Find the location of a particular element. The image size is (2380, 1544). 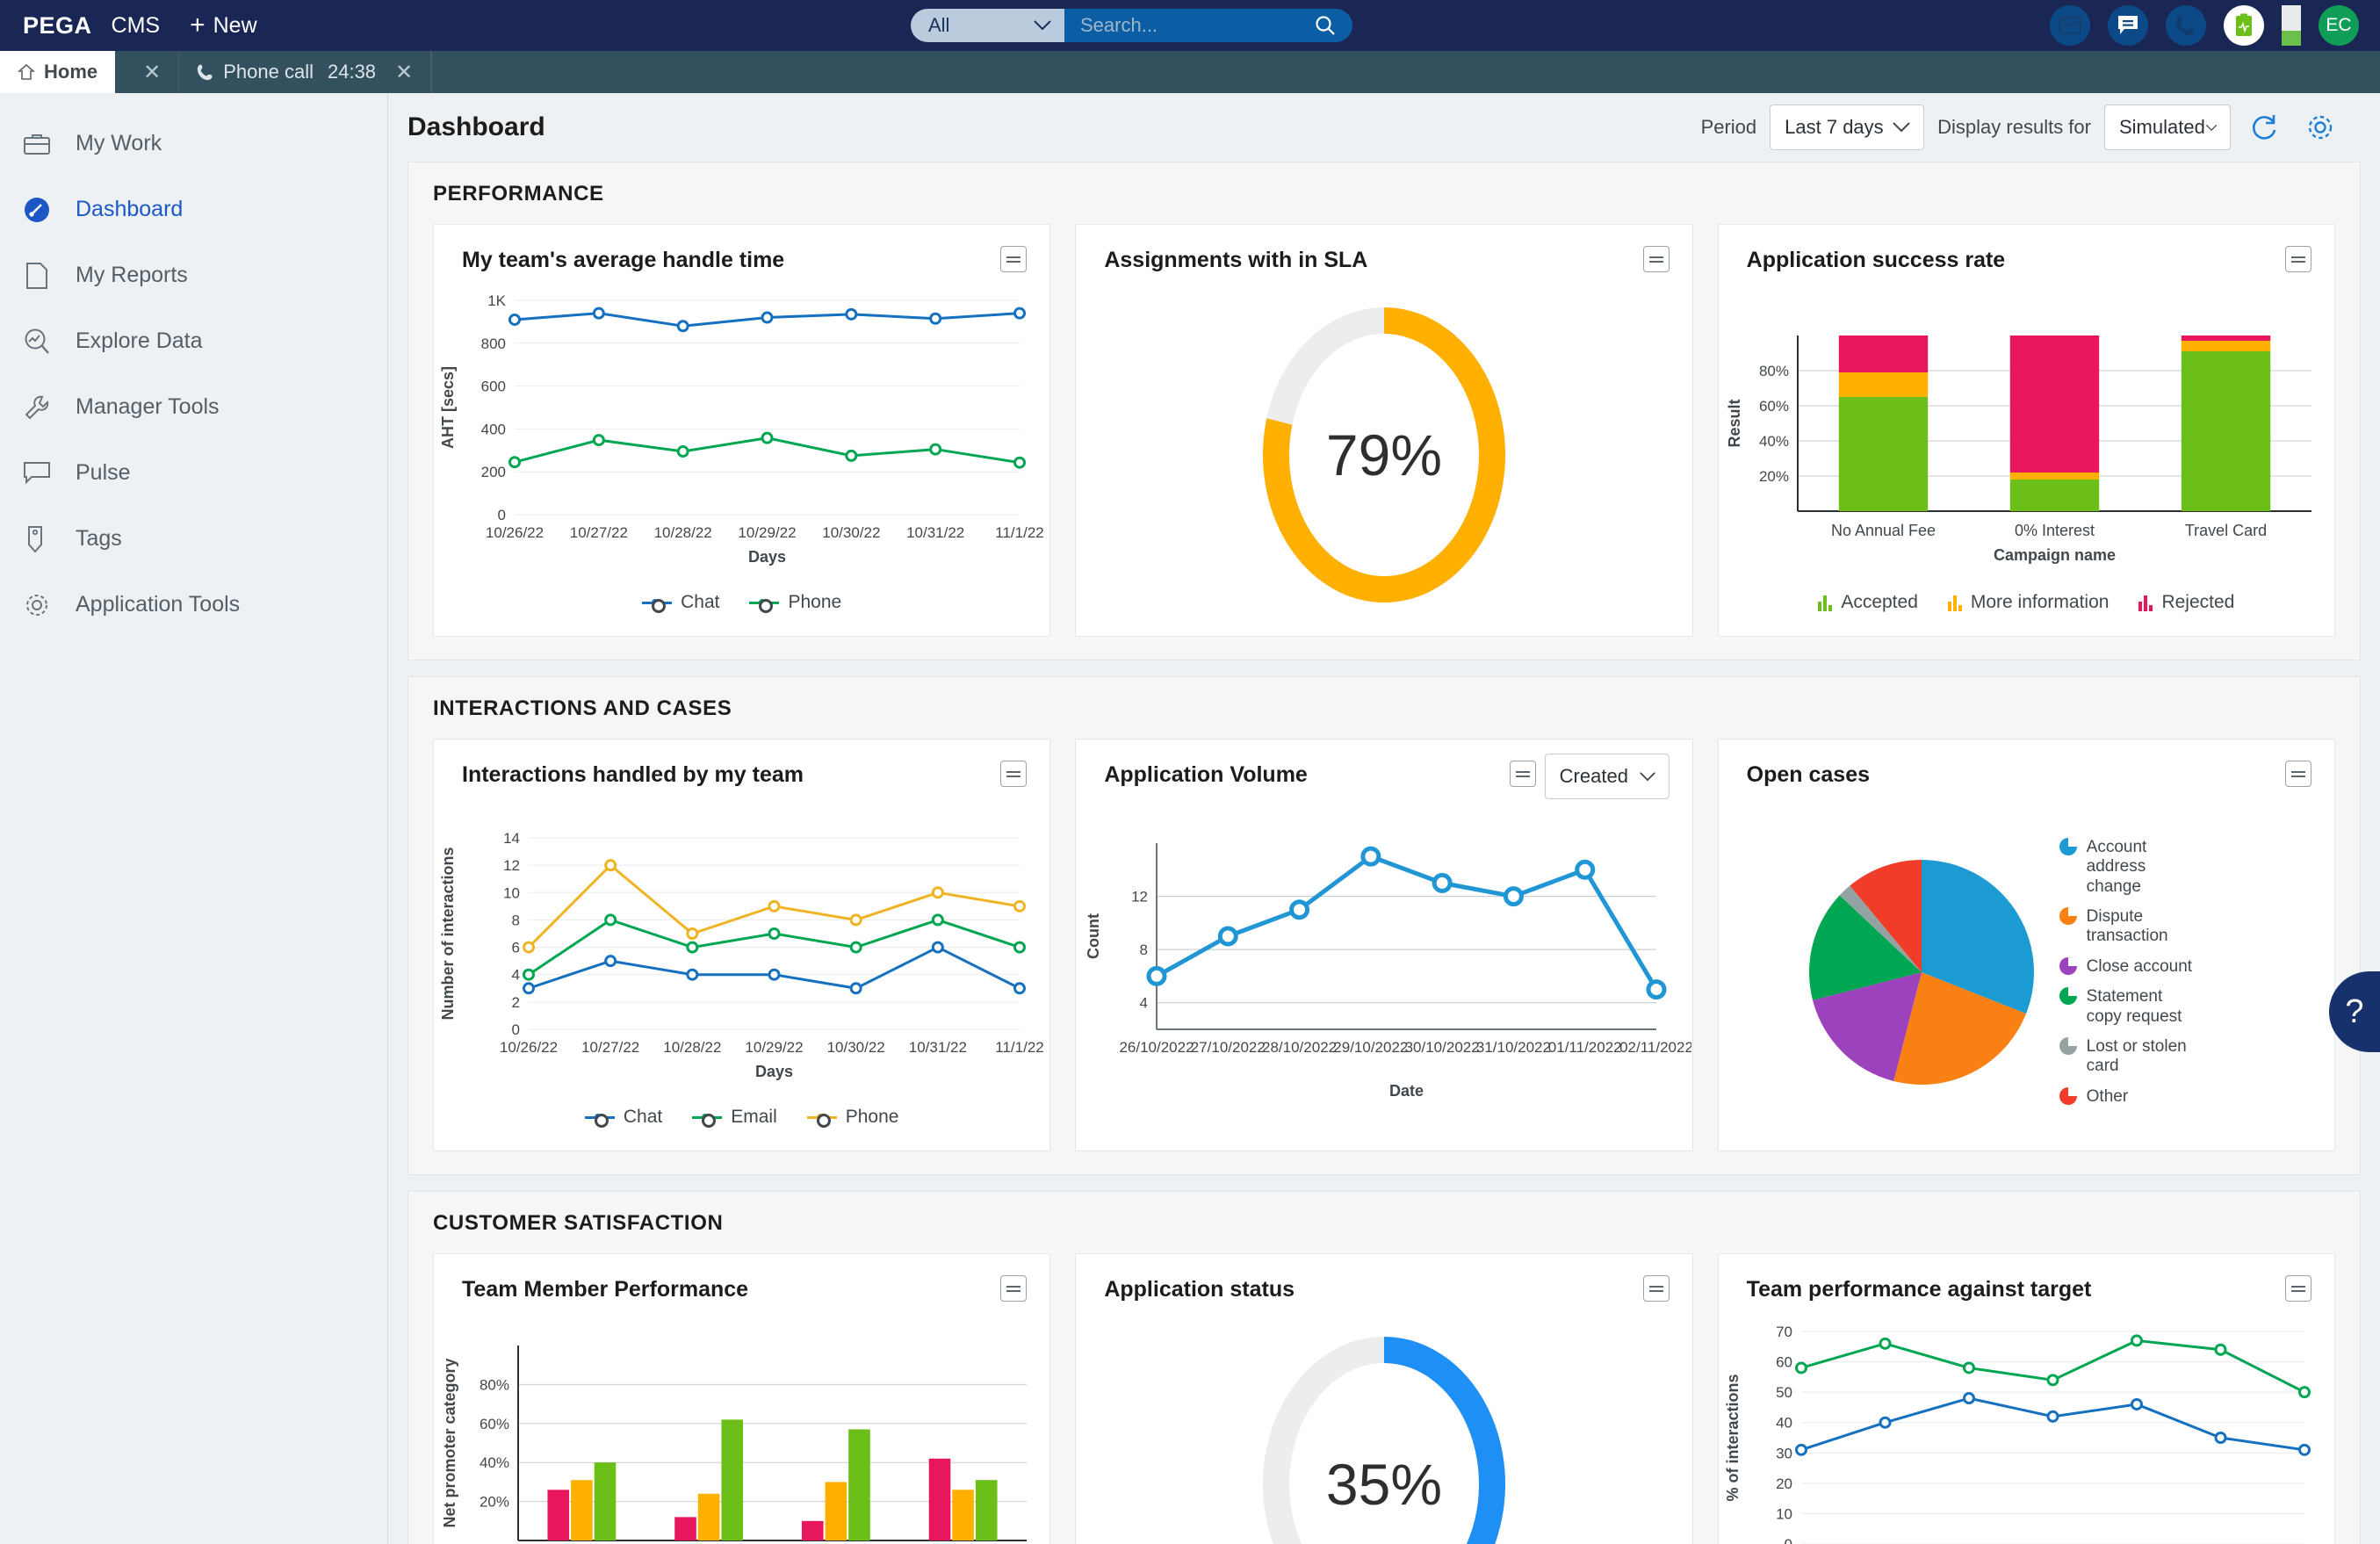

period-select: Last 7 days is located at coordinates (1847, 127).